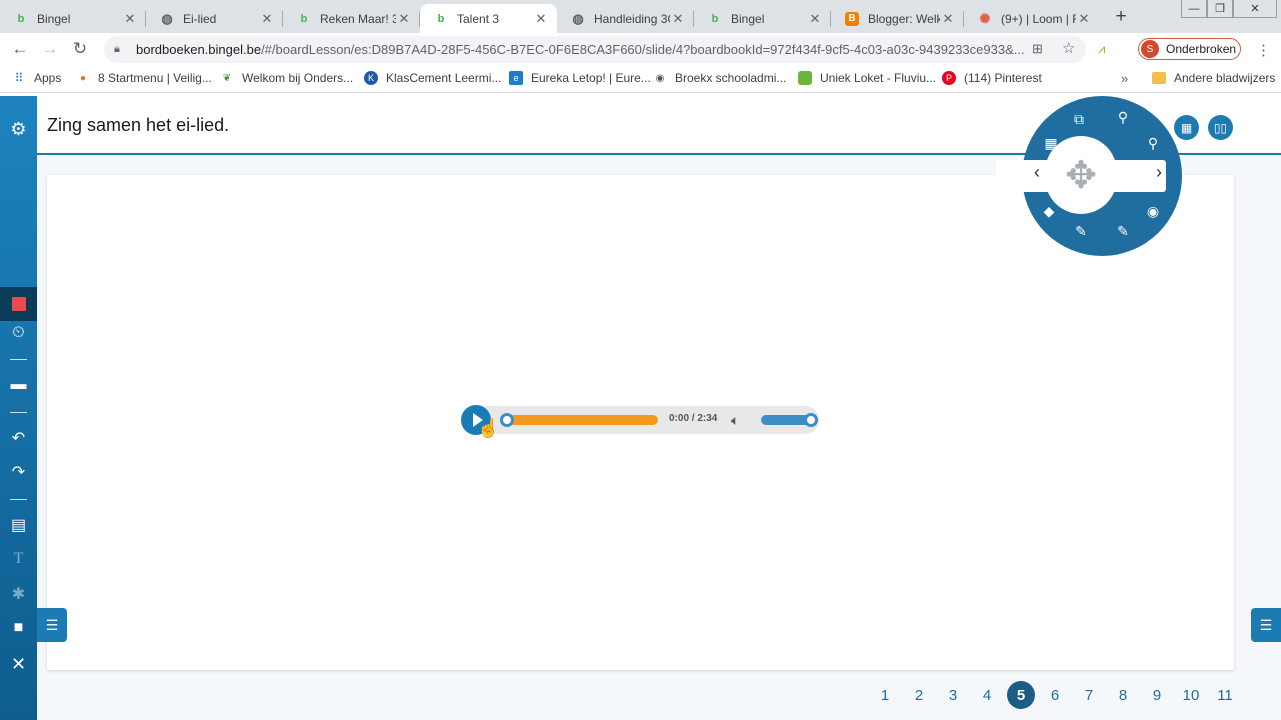 This screenshot has width=1281, height=720. What do you see at coordinates (1186, 127) in the screenshot?
I see `grid-view-icon: ▦` at bounding box center [1186, 127].